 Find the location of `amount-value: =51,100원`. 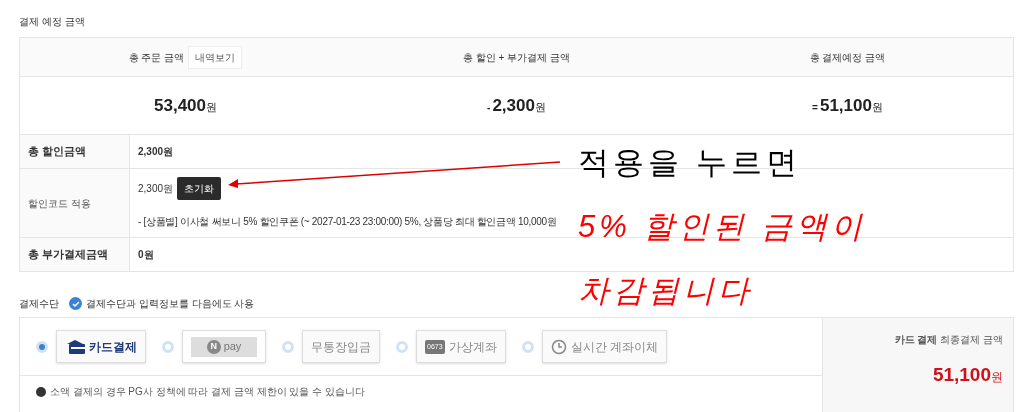

amount-value: =51,100원 is located at coordinates (847, 105).